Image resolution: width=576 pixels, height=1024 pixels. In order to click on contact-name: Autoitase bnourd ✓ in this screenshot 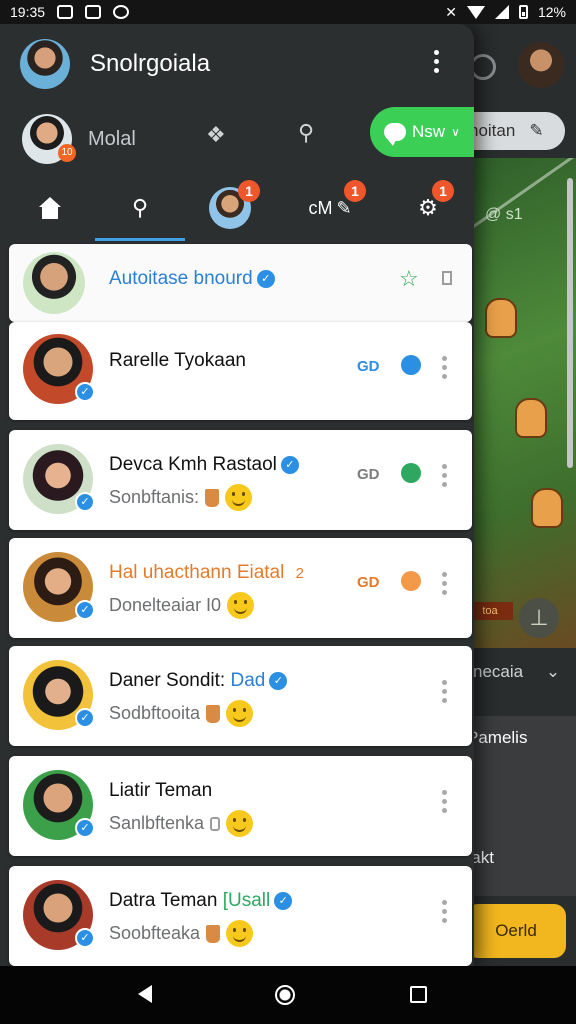, I will do `click(192, 279)`.